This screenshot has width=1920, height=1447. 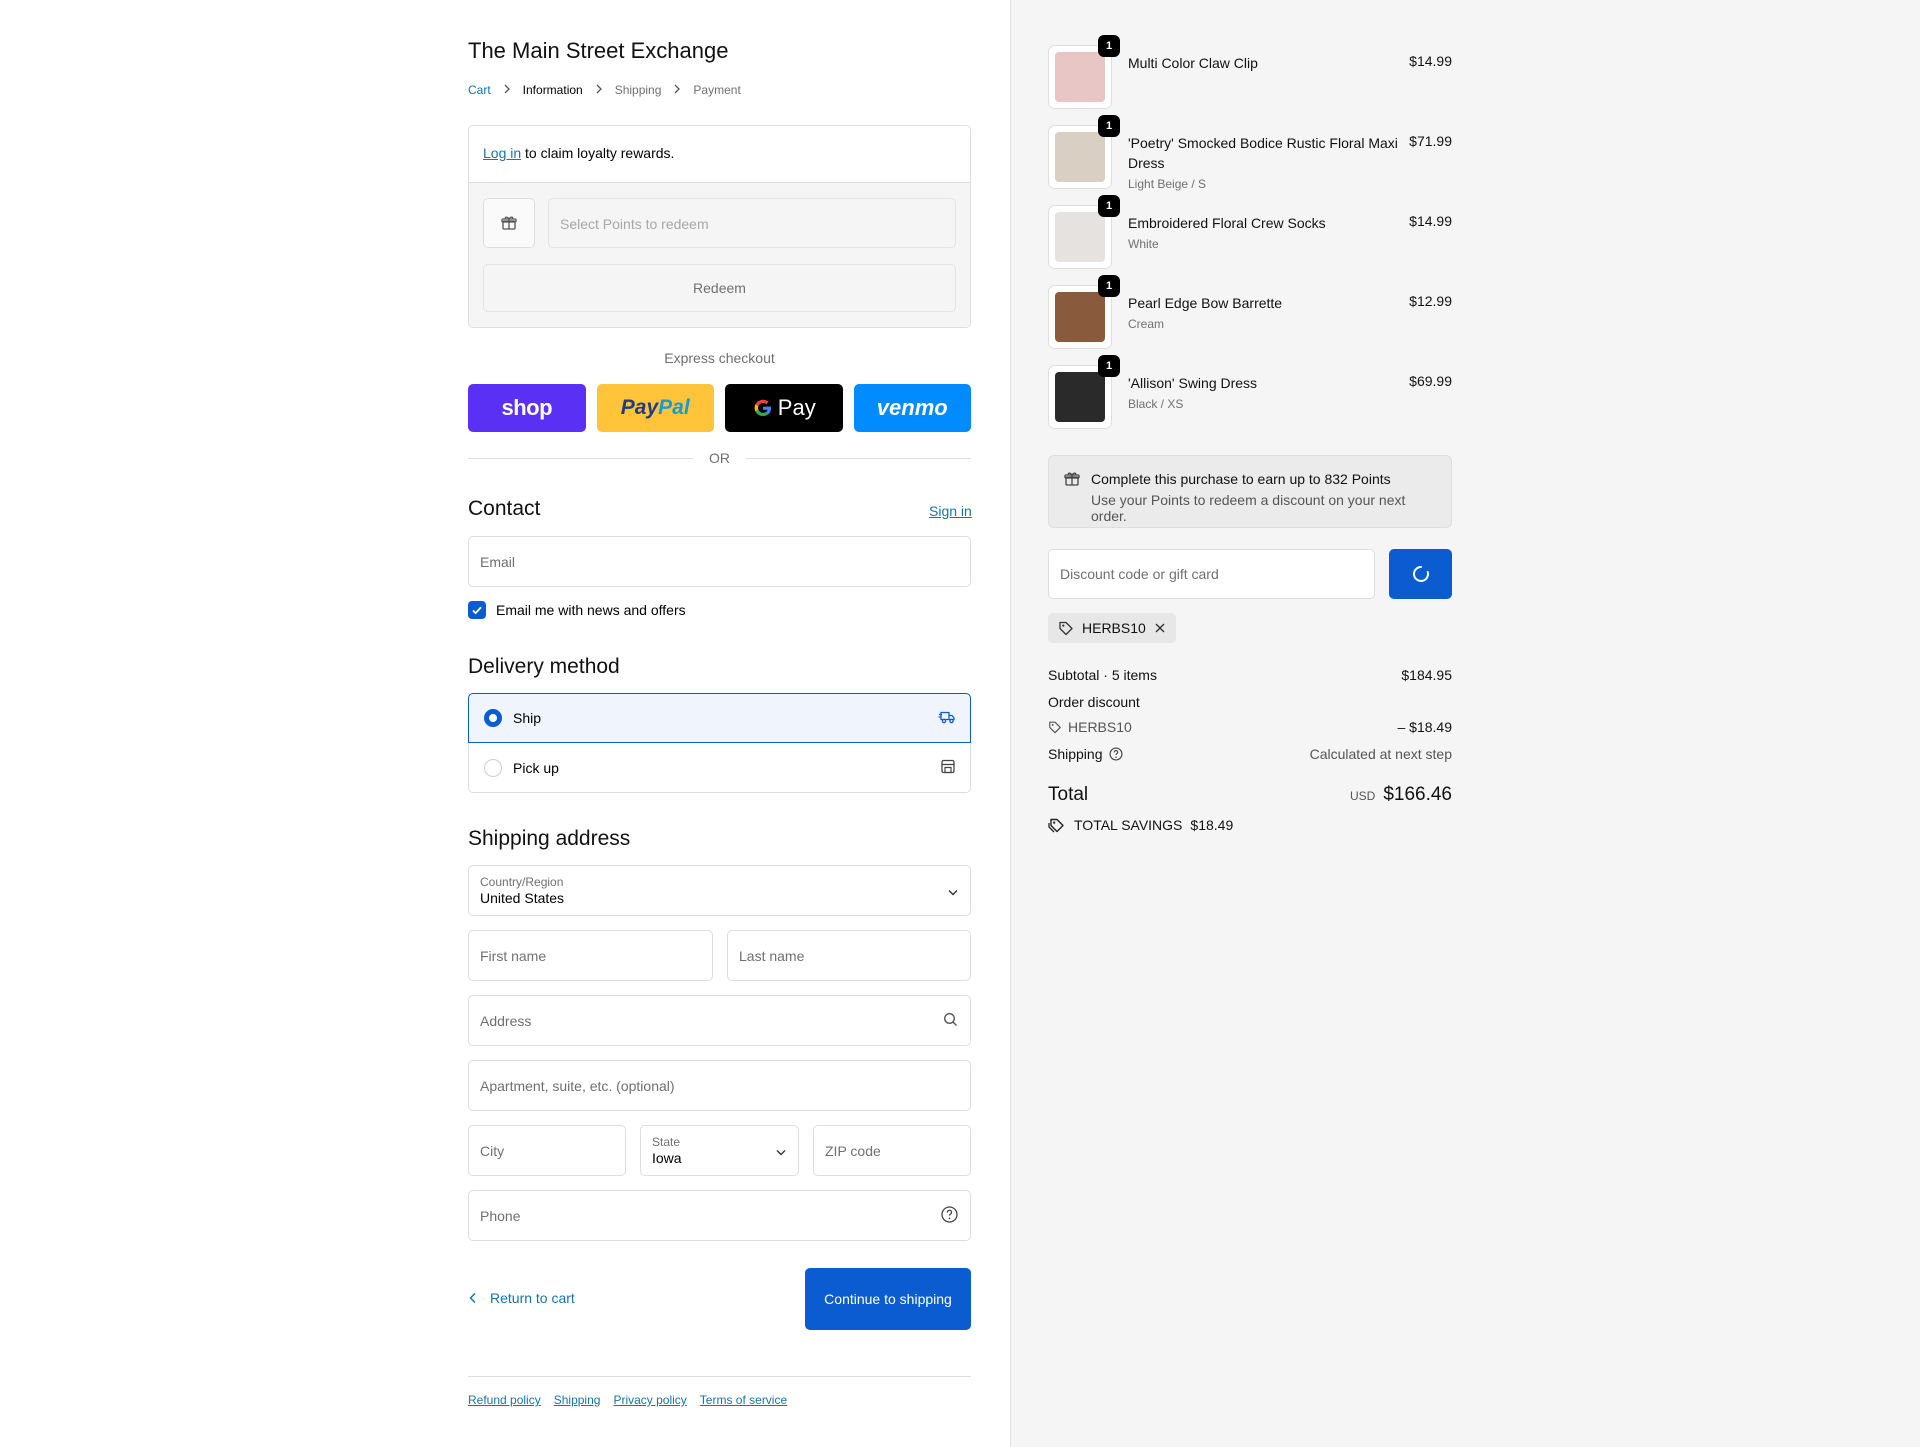 I want to click on city-field: City, so click(x=547, y=1150).